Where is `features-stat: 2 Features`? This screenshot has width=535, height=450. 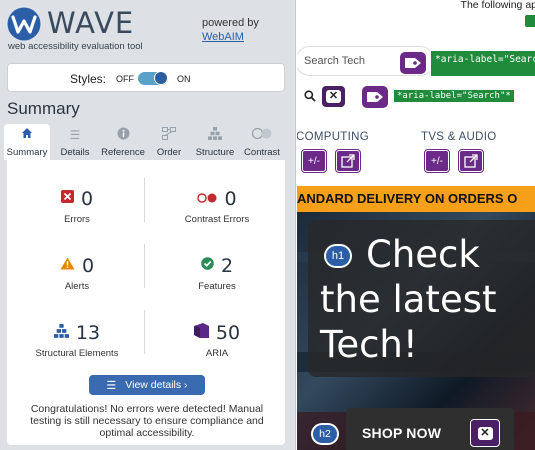
features-stat: 2 Features is located at coordinates (217, 273).